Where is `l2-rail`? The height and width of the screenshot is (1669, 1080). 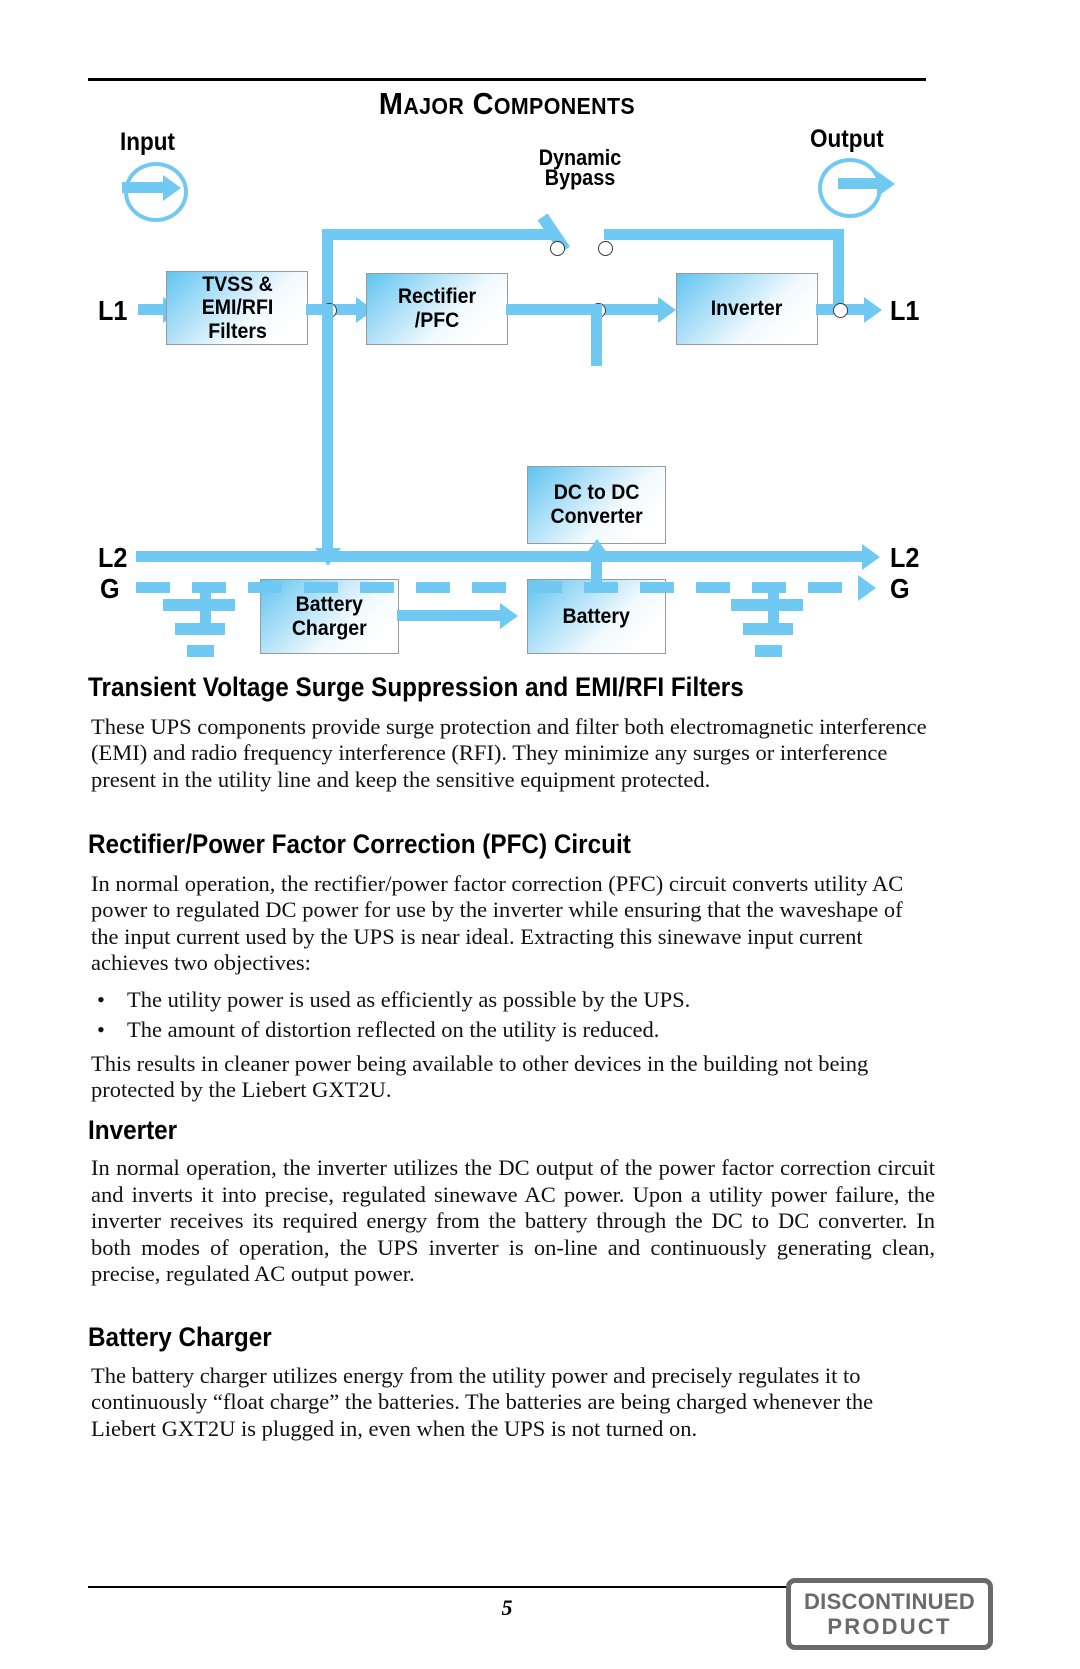
l2-rail is located at coordinates (501, 556).